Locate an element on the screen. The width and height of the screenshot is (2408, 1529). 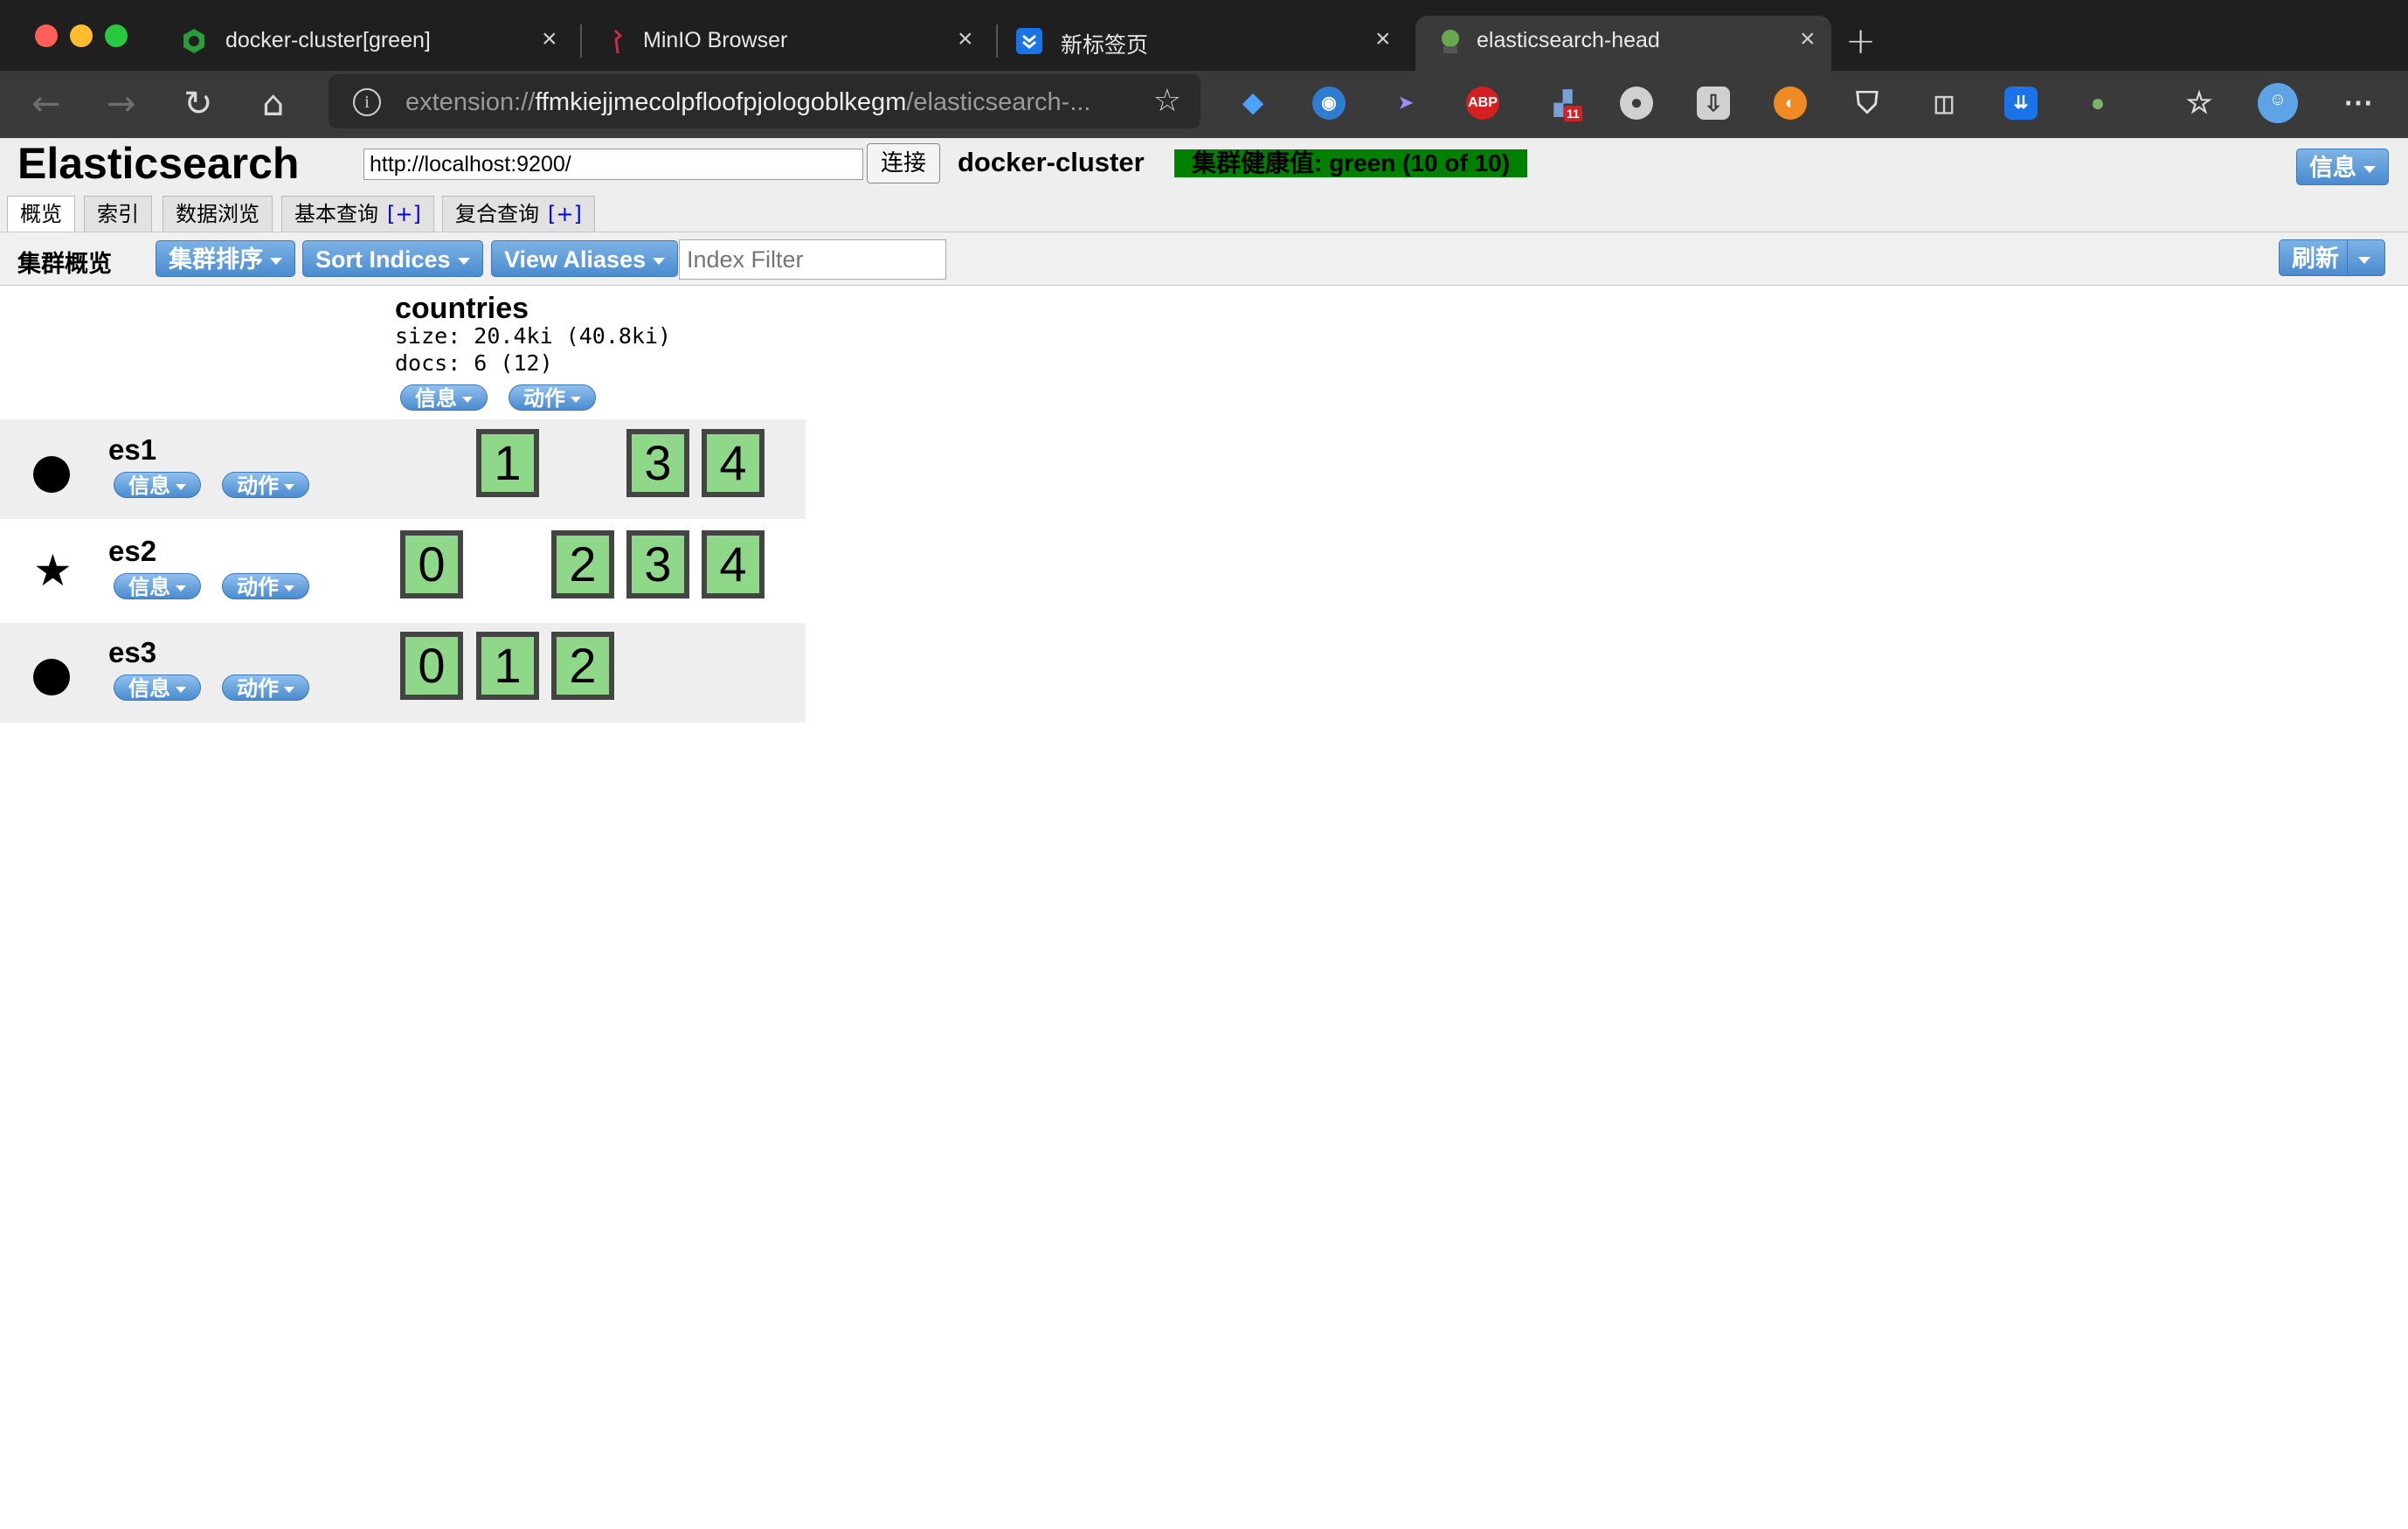
back-arrow-icon: ← is located at coordinates (46, 104).